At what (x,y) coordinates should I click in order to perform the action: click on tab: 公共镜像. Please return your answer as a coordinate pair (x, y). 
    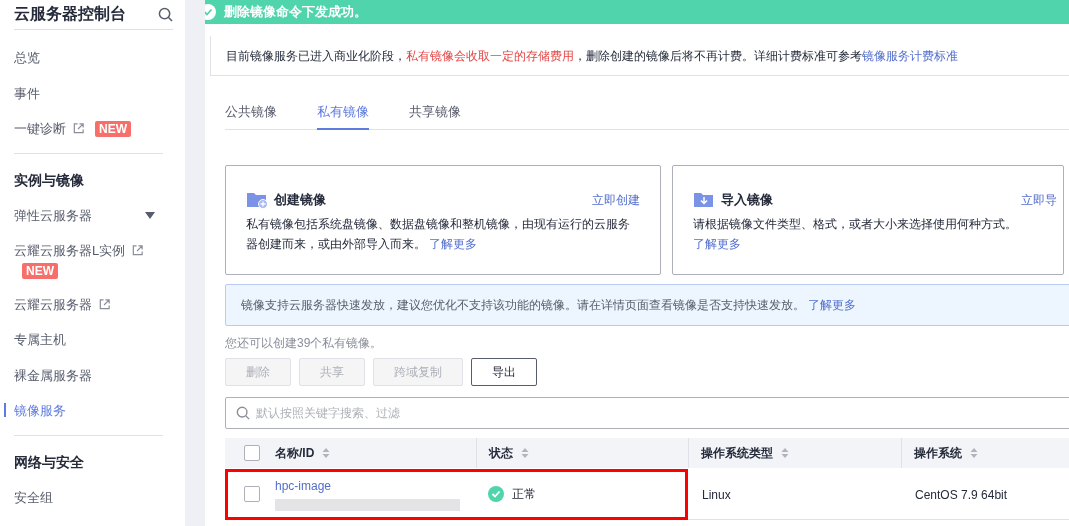
    Looking at the image, I should click on (251, 113).